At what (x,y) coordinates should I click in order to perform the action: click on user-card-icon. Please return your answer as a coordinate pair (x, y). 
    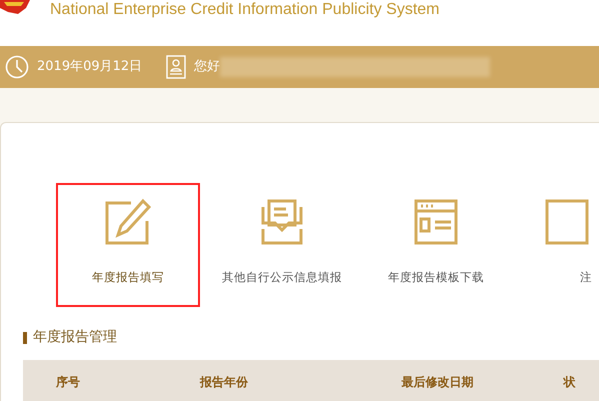
    Looking at the image, I should click on (176, 67).